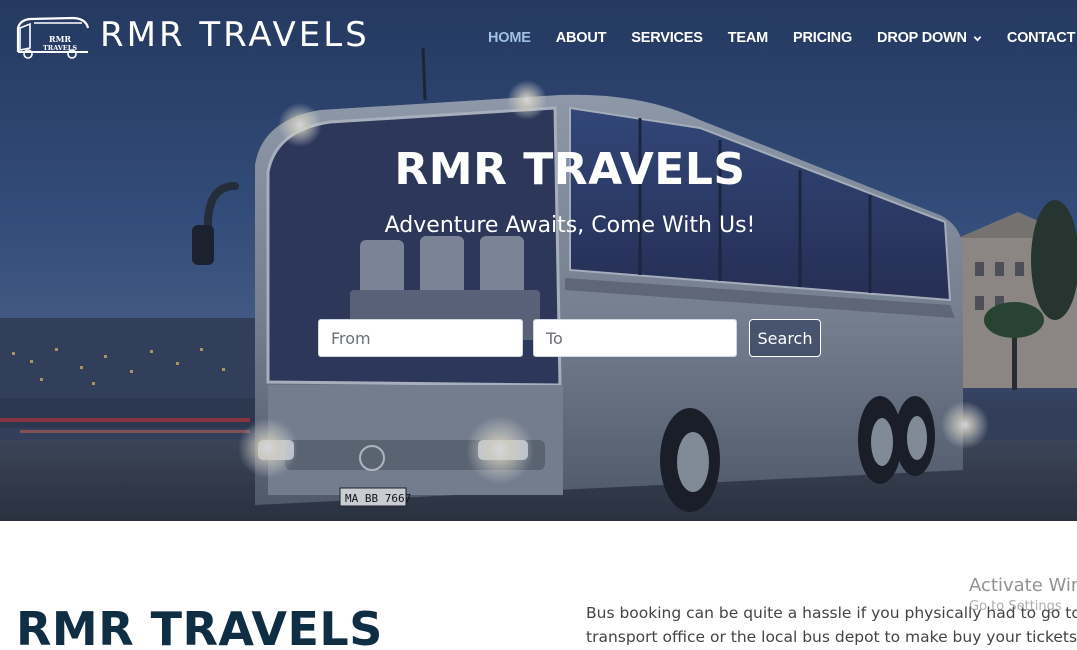  Describe the element at coordinates (1023, 585) in the screenshot. I see `watermark-title: Activate Win` at that location.